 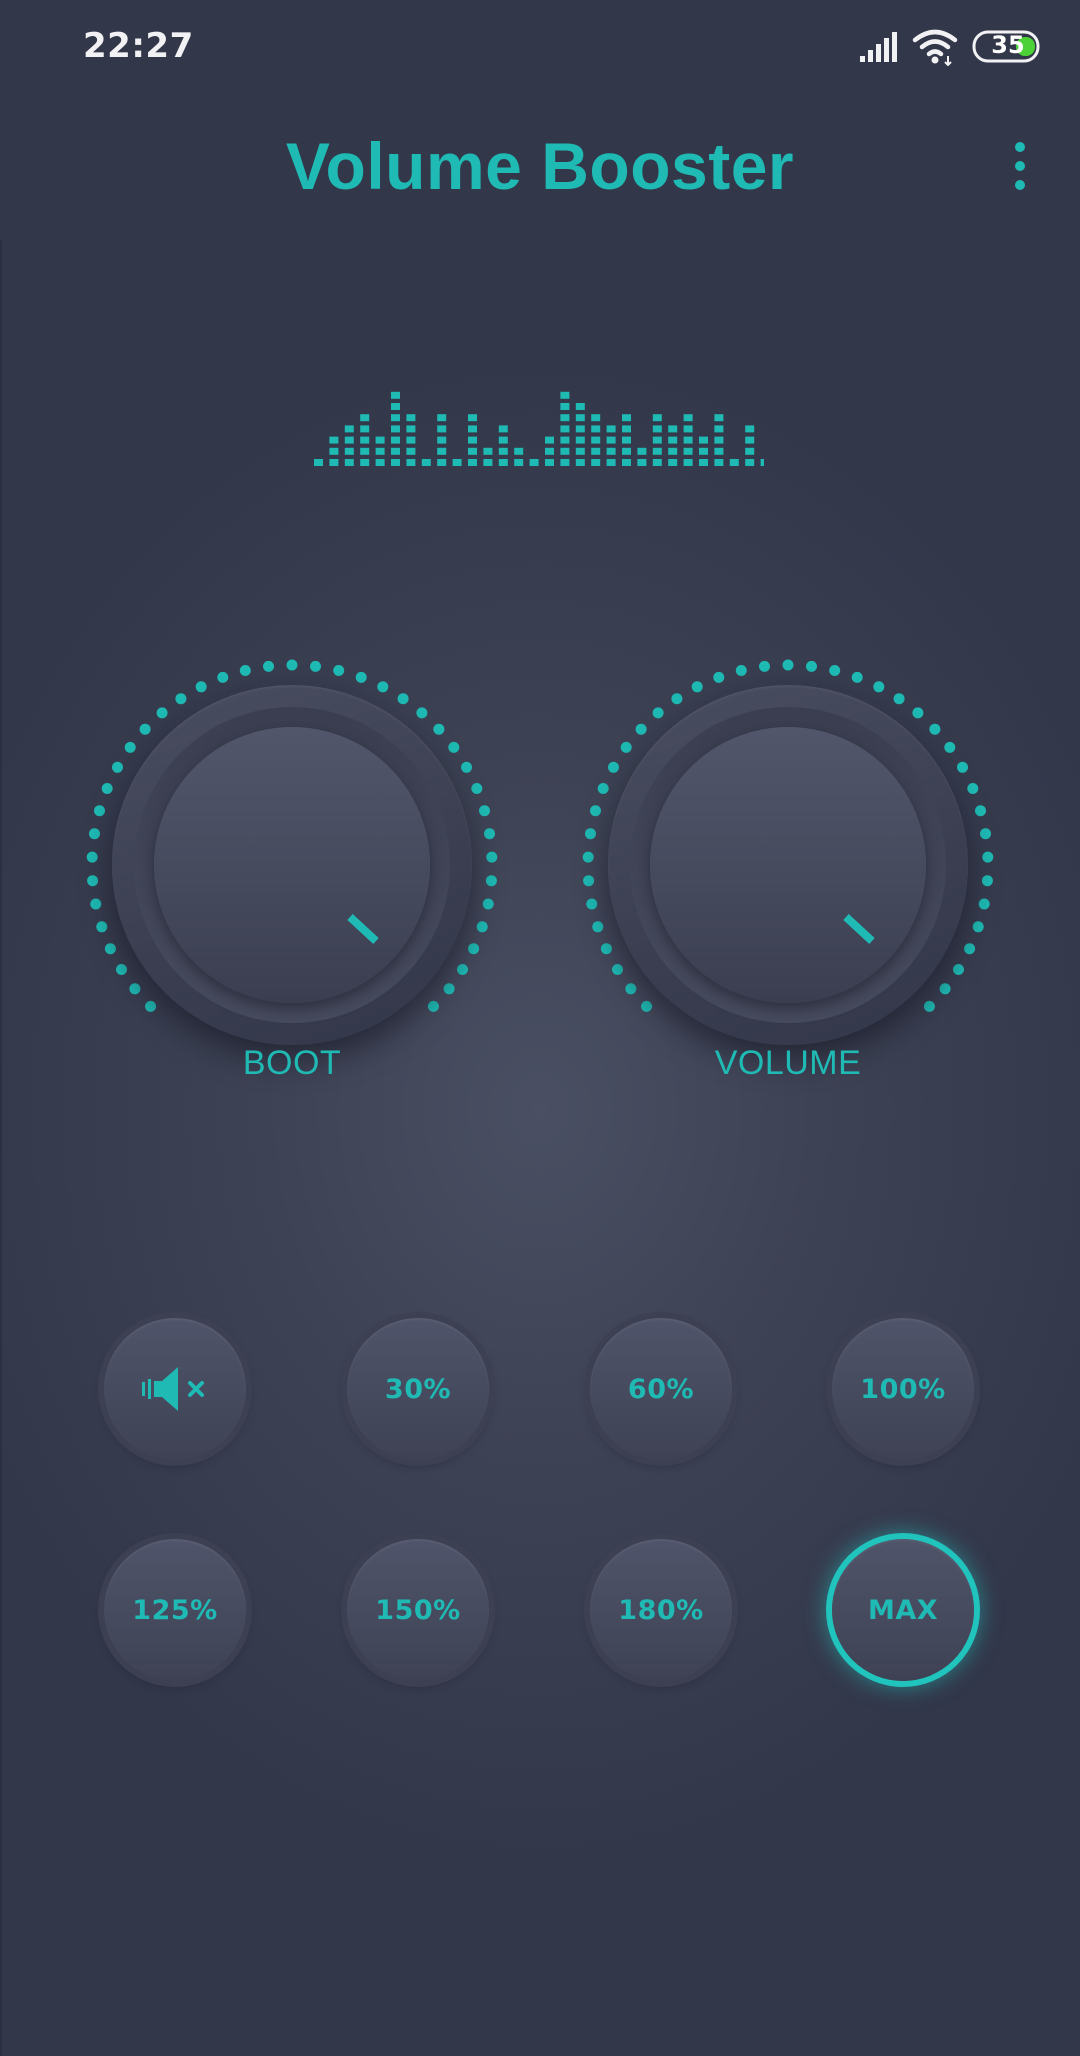 I want to click on preset-label: 125%, so click(x=175, y=1610).